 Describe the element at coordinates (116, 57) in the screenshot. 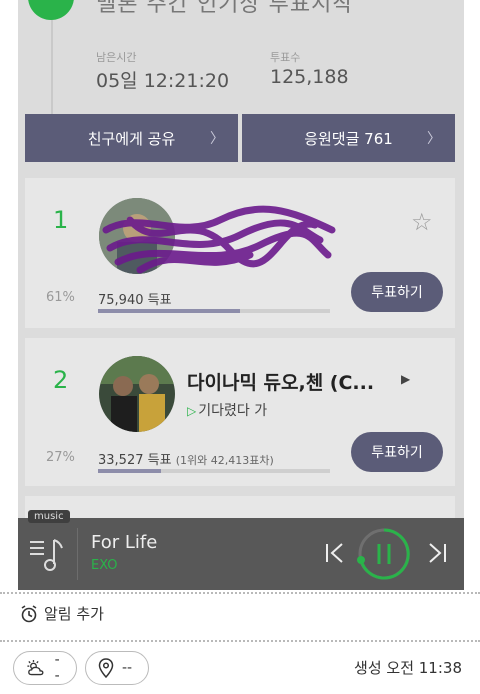

I see `remaining-time-label: 남은시간` at that location.